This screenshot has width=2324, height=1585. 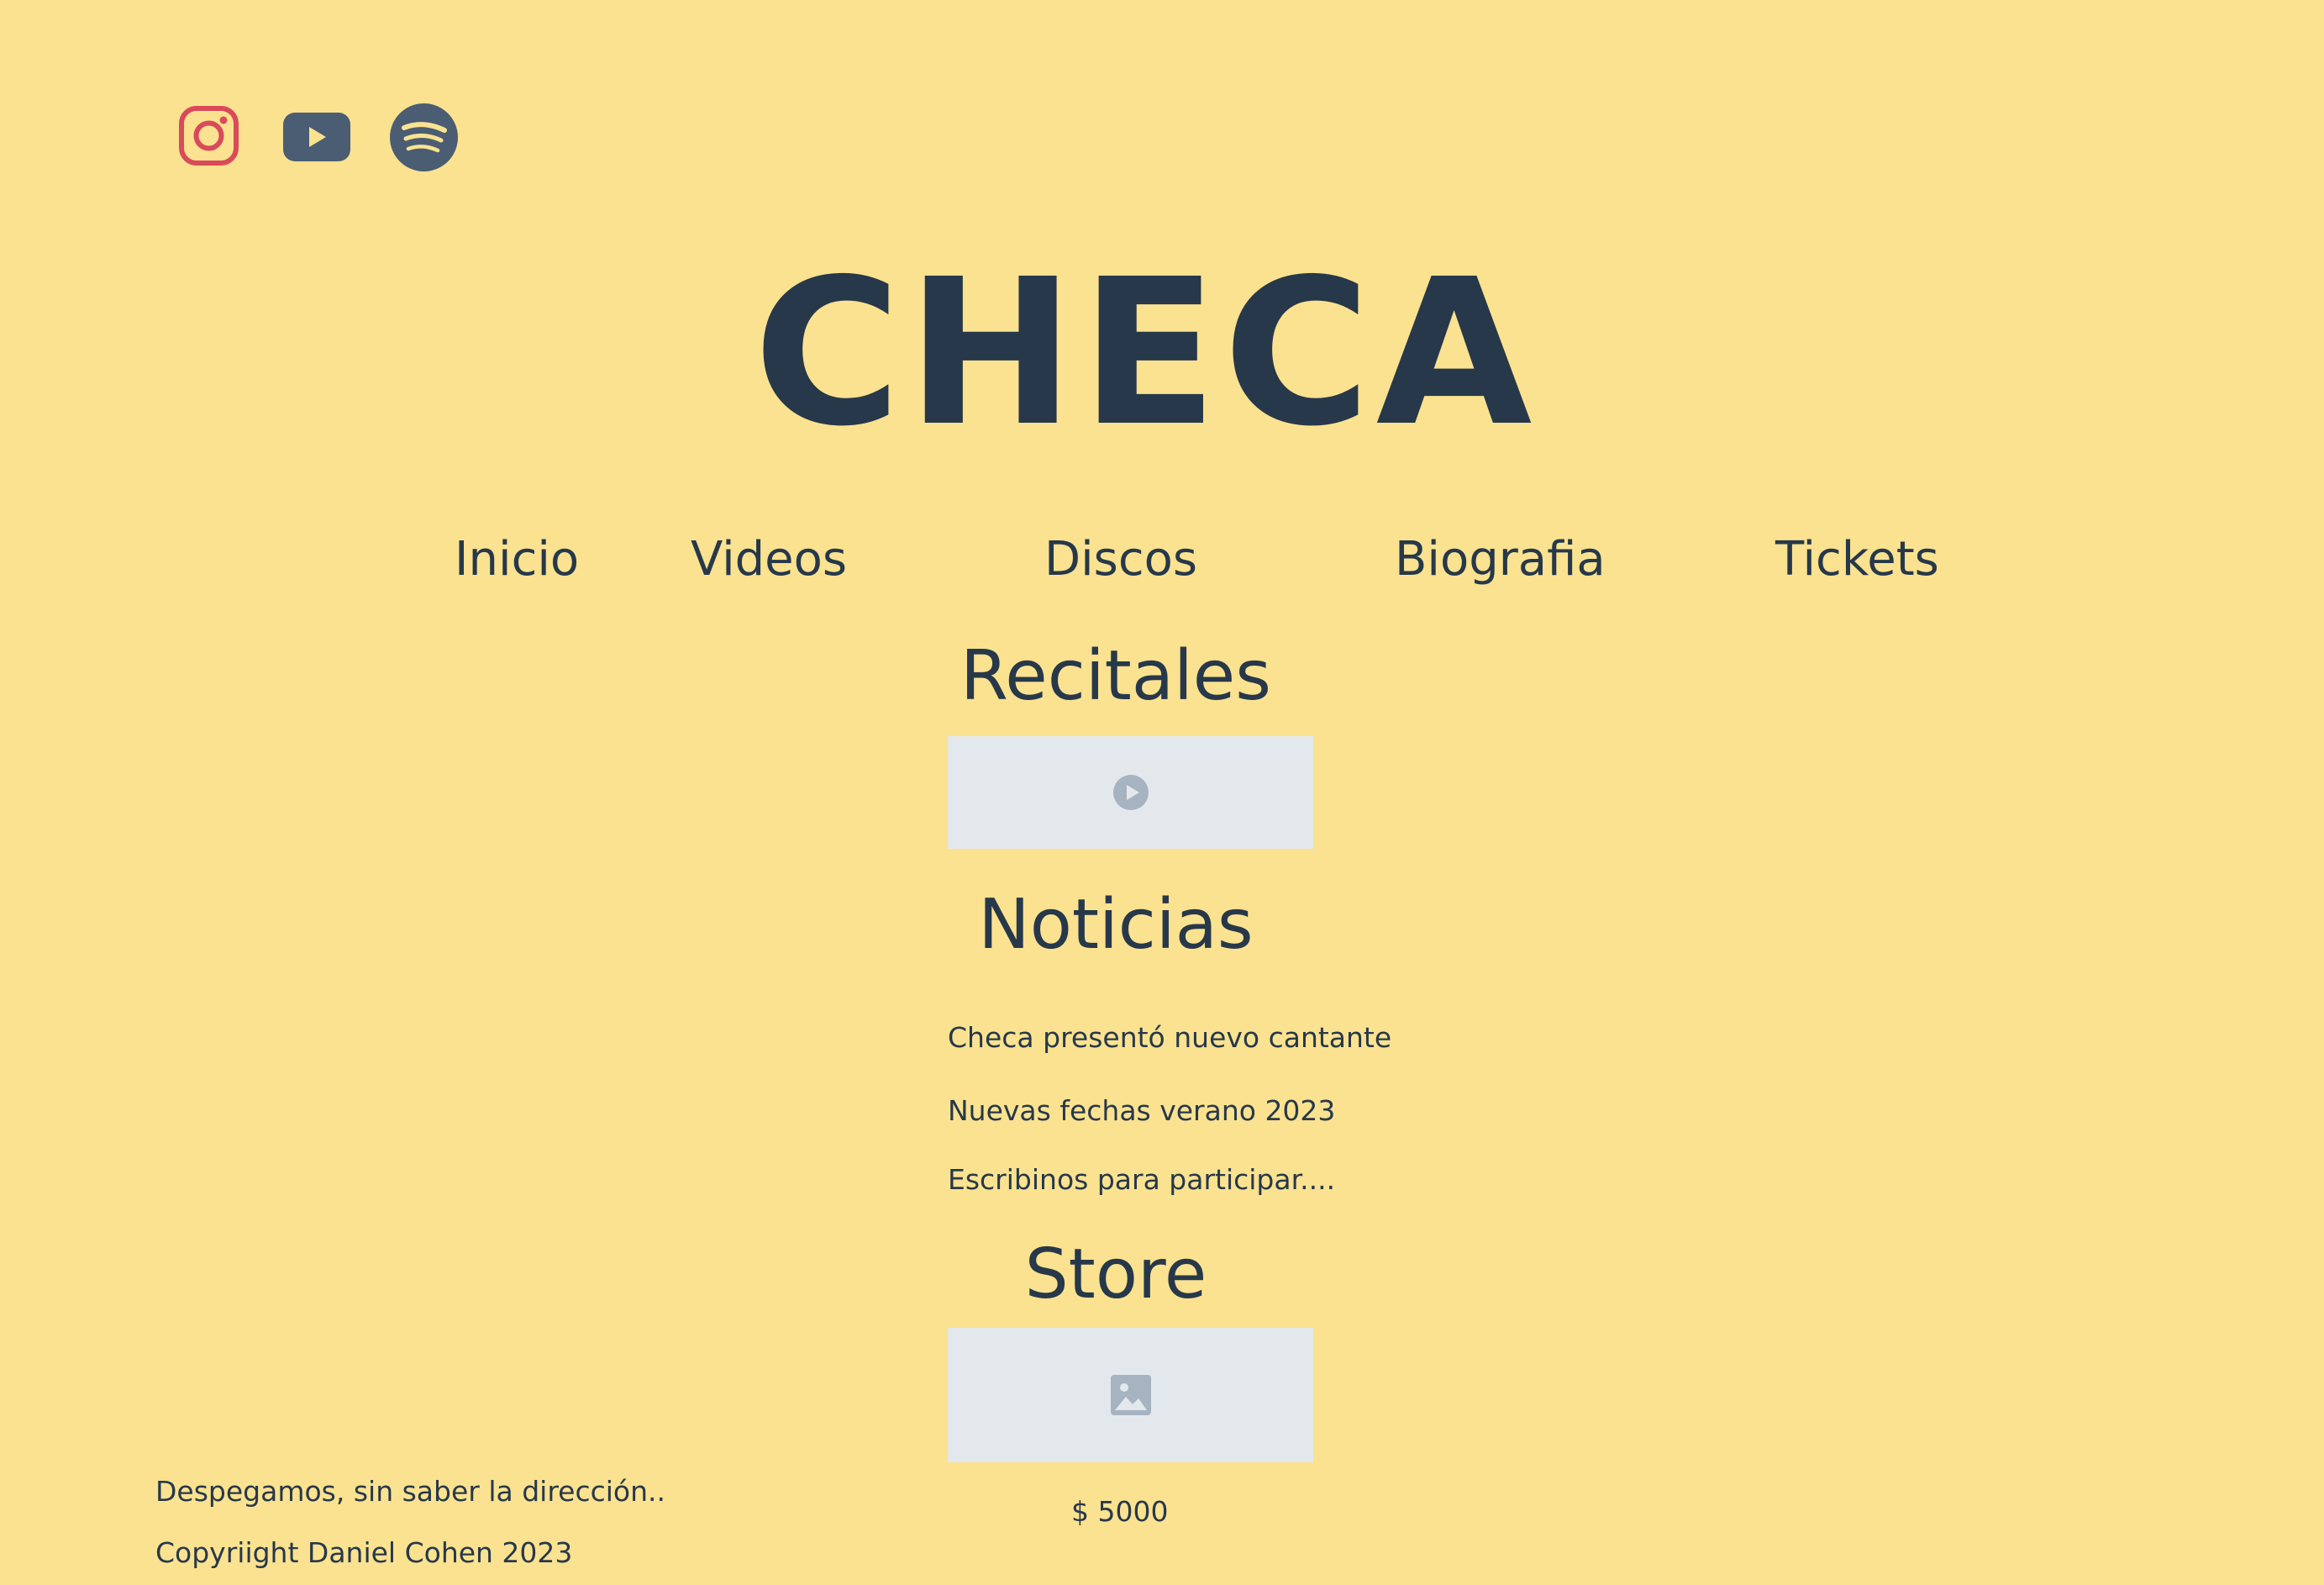 What do you see at coordinates (1115, 676) in the screenshot?
I see `recitales-heading: Recitales` at bounding box center [1115, 676].